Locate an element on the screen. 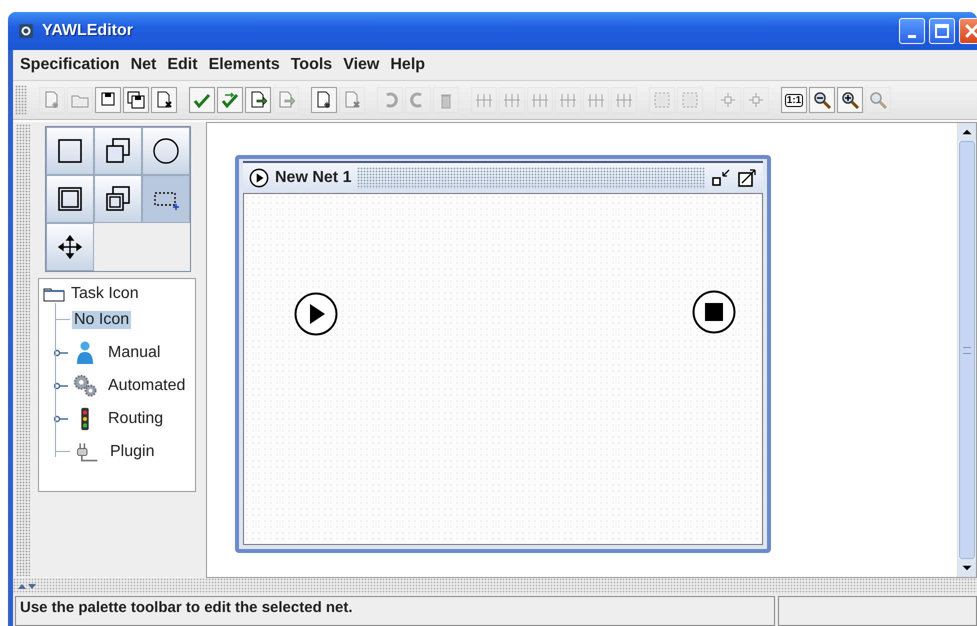  status-message: Use the palette toolbar to edit the selected net. is located at coordinates (395, 611).